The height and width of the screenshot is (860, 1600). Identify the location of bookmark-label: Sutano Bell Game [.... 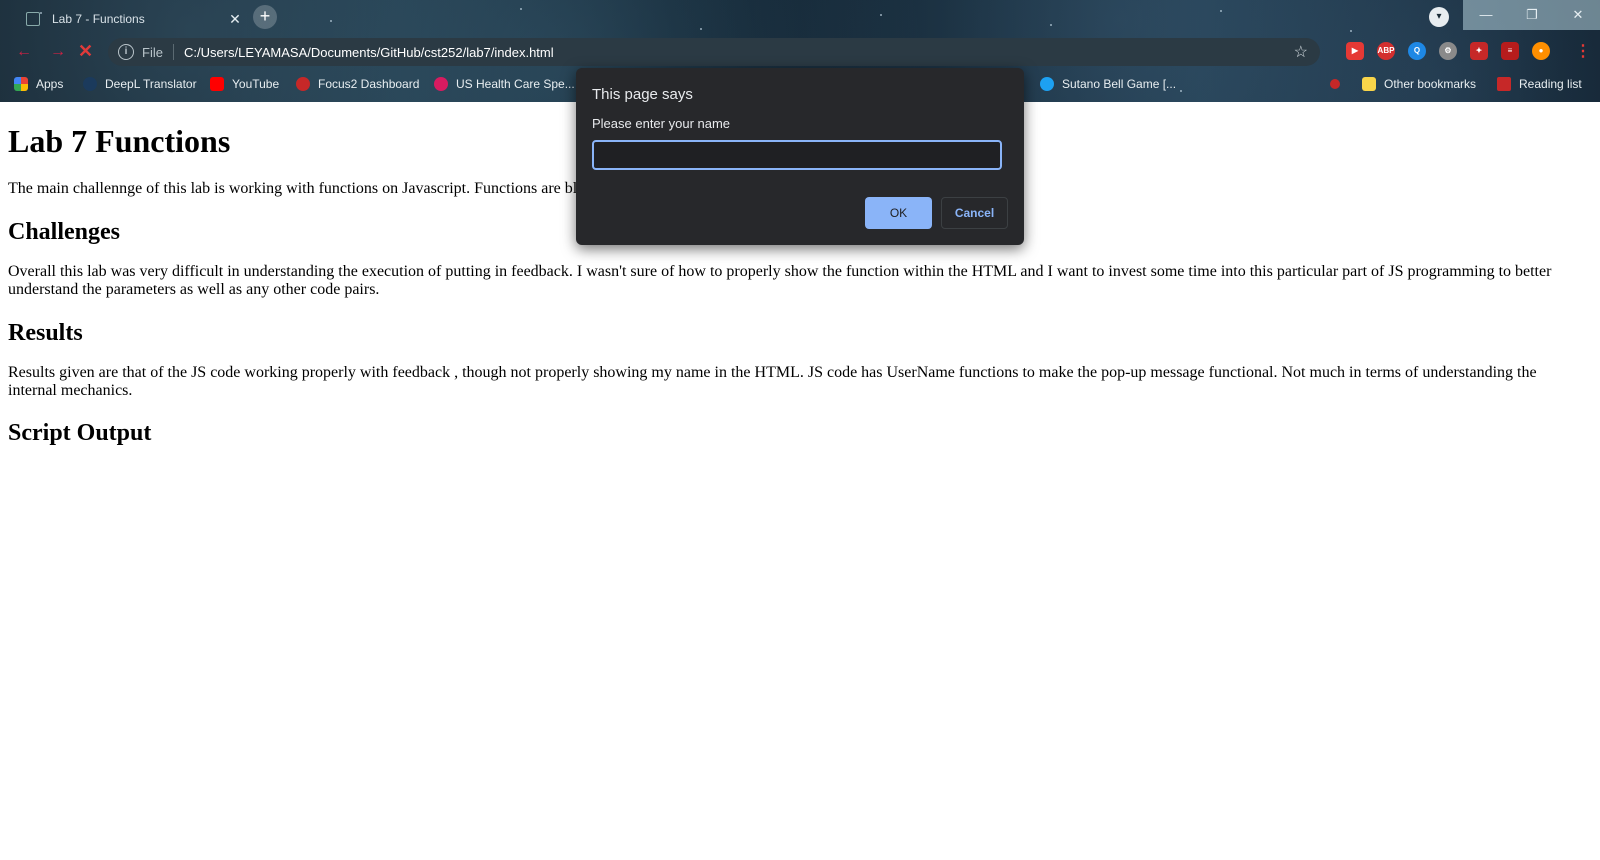
(1119, 84).